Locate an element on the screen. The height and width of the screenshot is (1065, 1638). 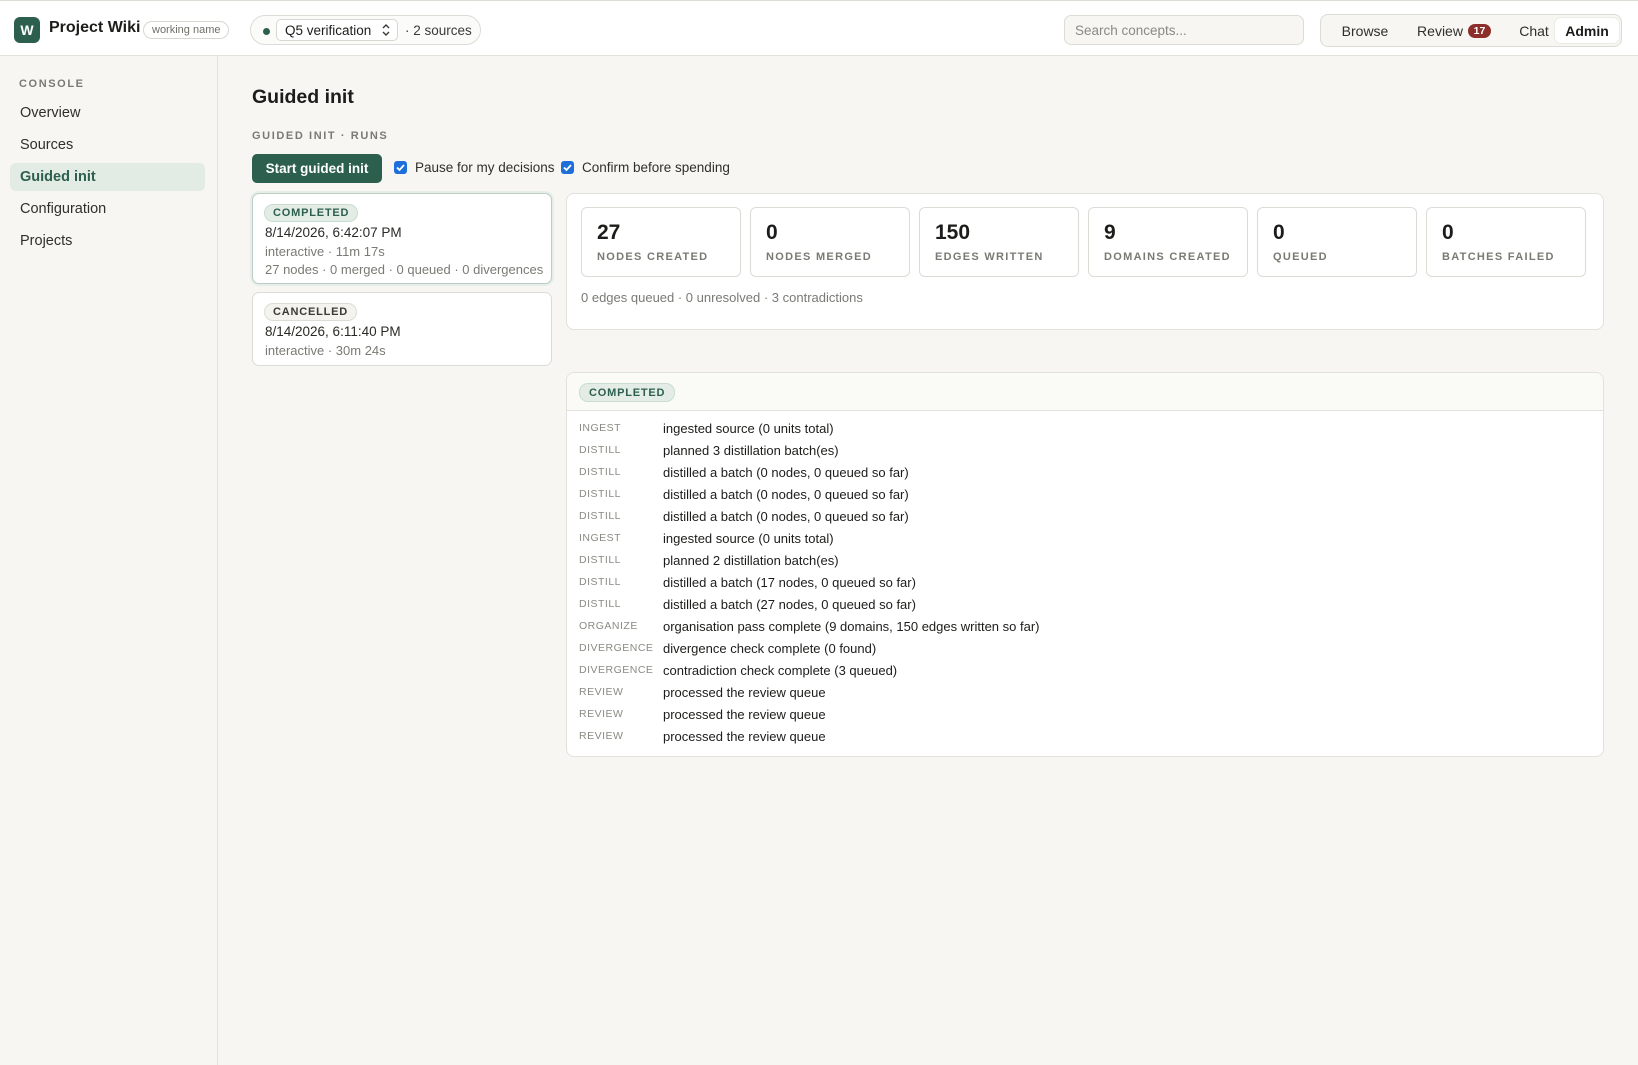
log-stage: INGEST is located at coordinates (600, 538).